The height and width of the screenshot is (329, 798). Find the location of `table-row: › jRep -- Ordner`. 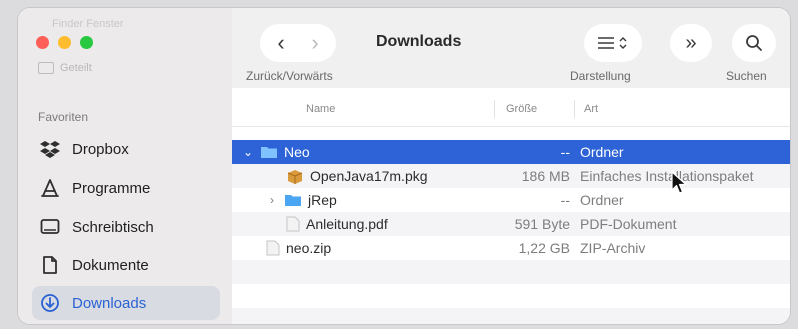

table-row: › jRep -- Ordner is located at coordinates (511, 200).